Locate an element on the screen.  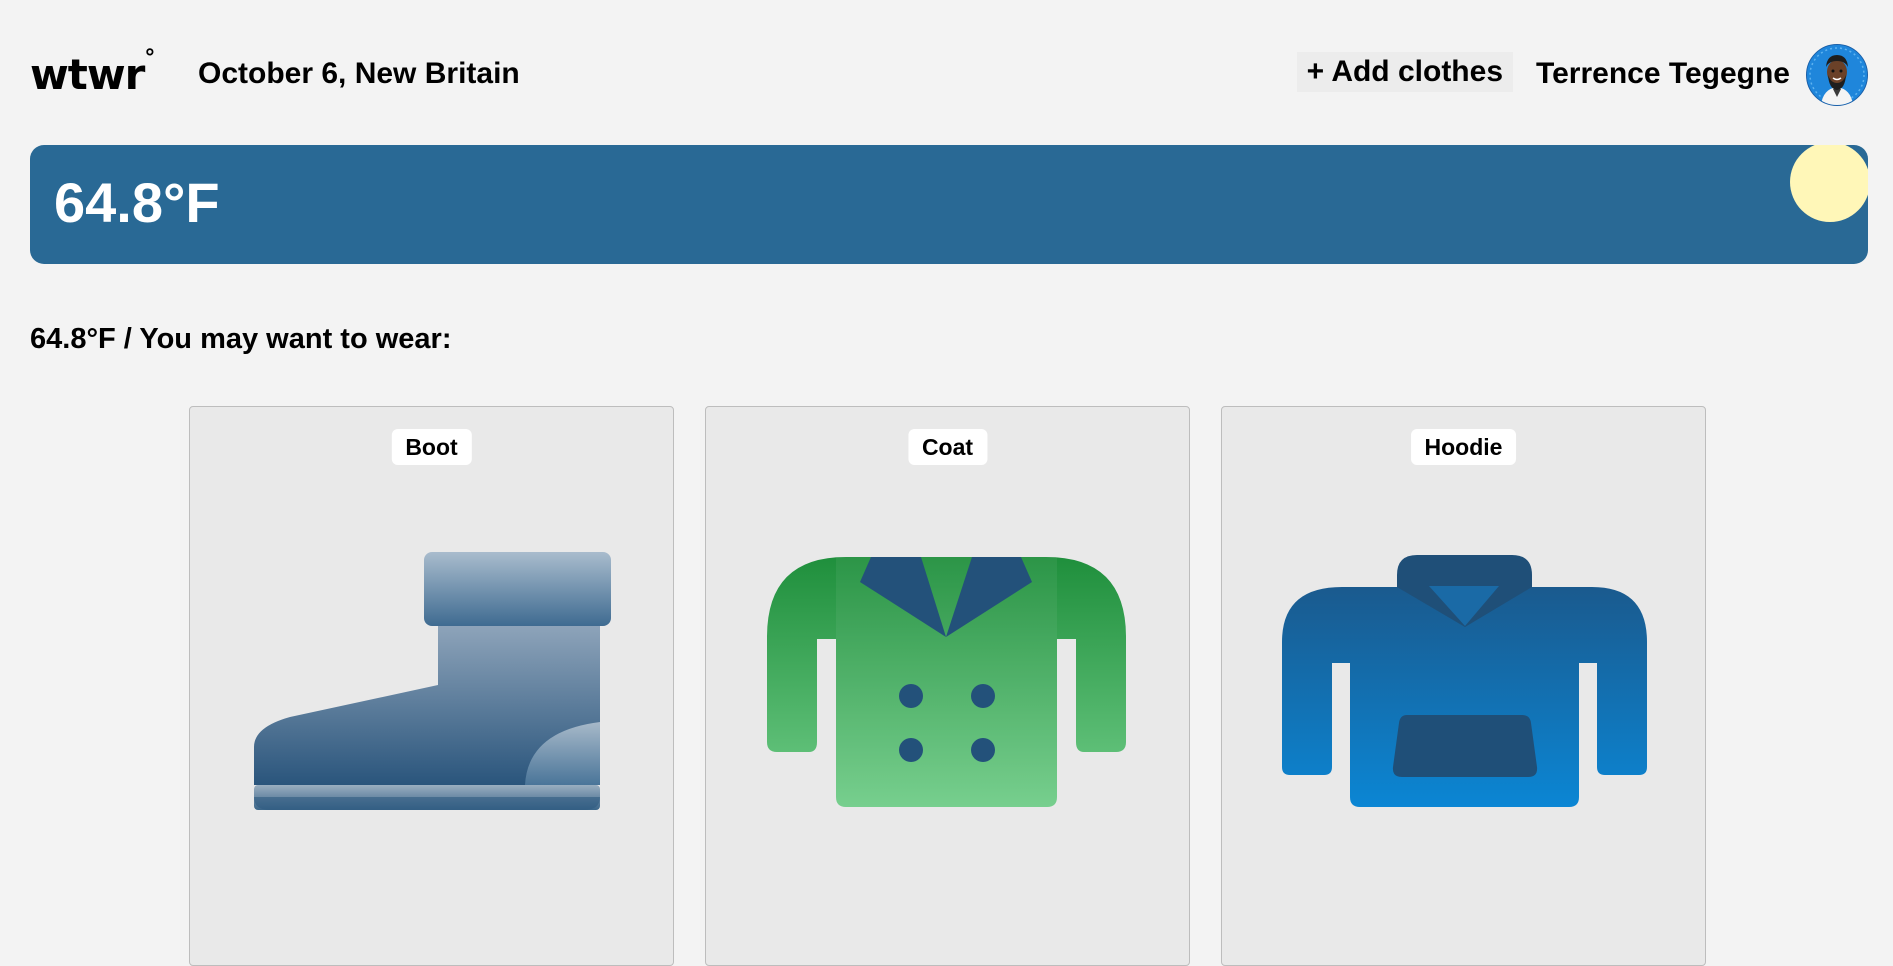
weather-card: 64.8°F is located at coordinates (949, 204).